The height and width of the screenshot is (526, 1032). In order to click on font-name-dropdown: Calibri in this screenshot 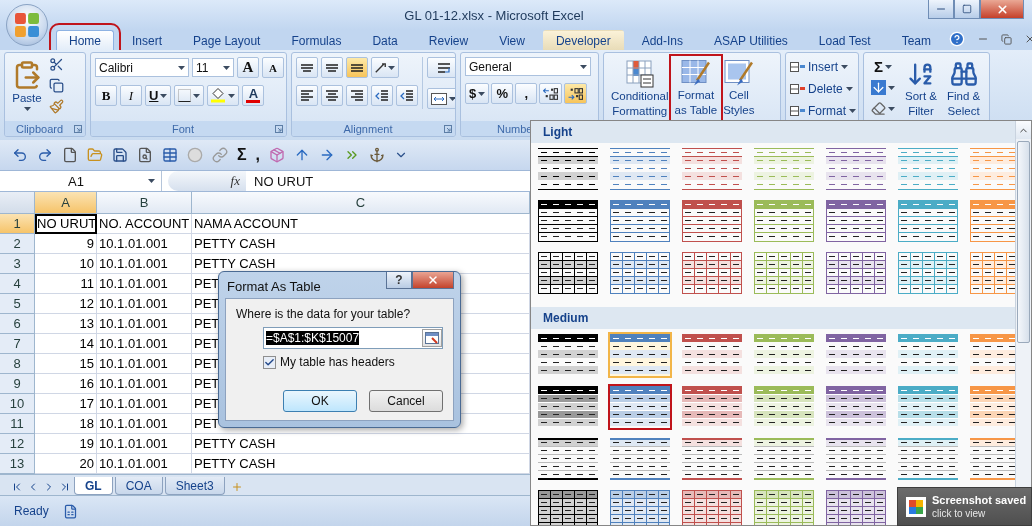, I will do `click(142, 67)`.